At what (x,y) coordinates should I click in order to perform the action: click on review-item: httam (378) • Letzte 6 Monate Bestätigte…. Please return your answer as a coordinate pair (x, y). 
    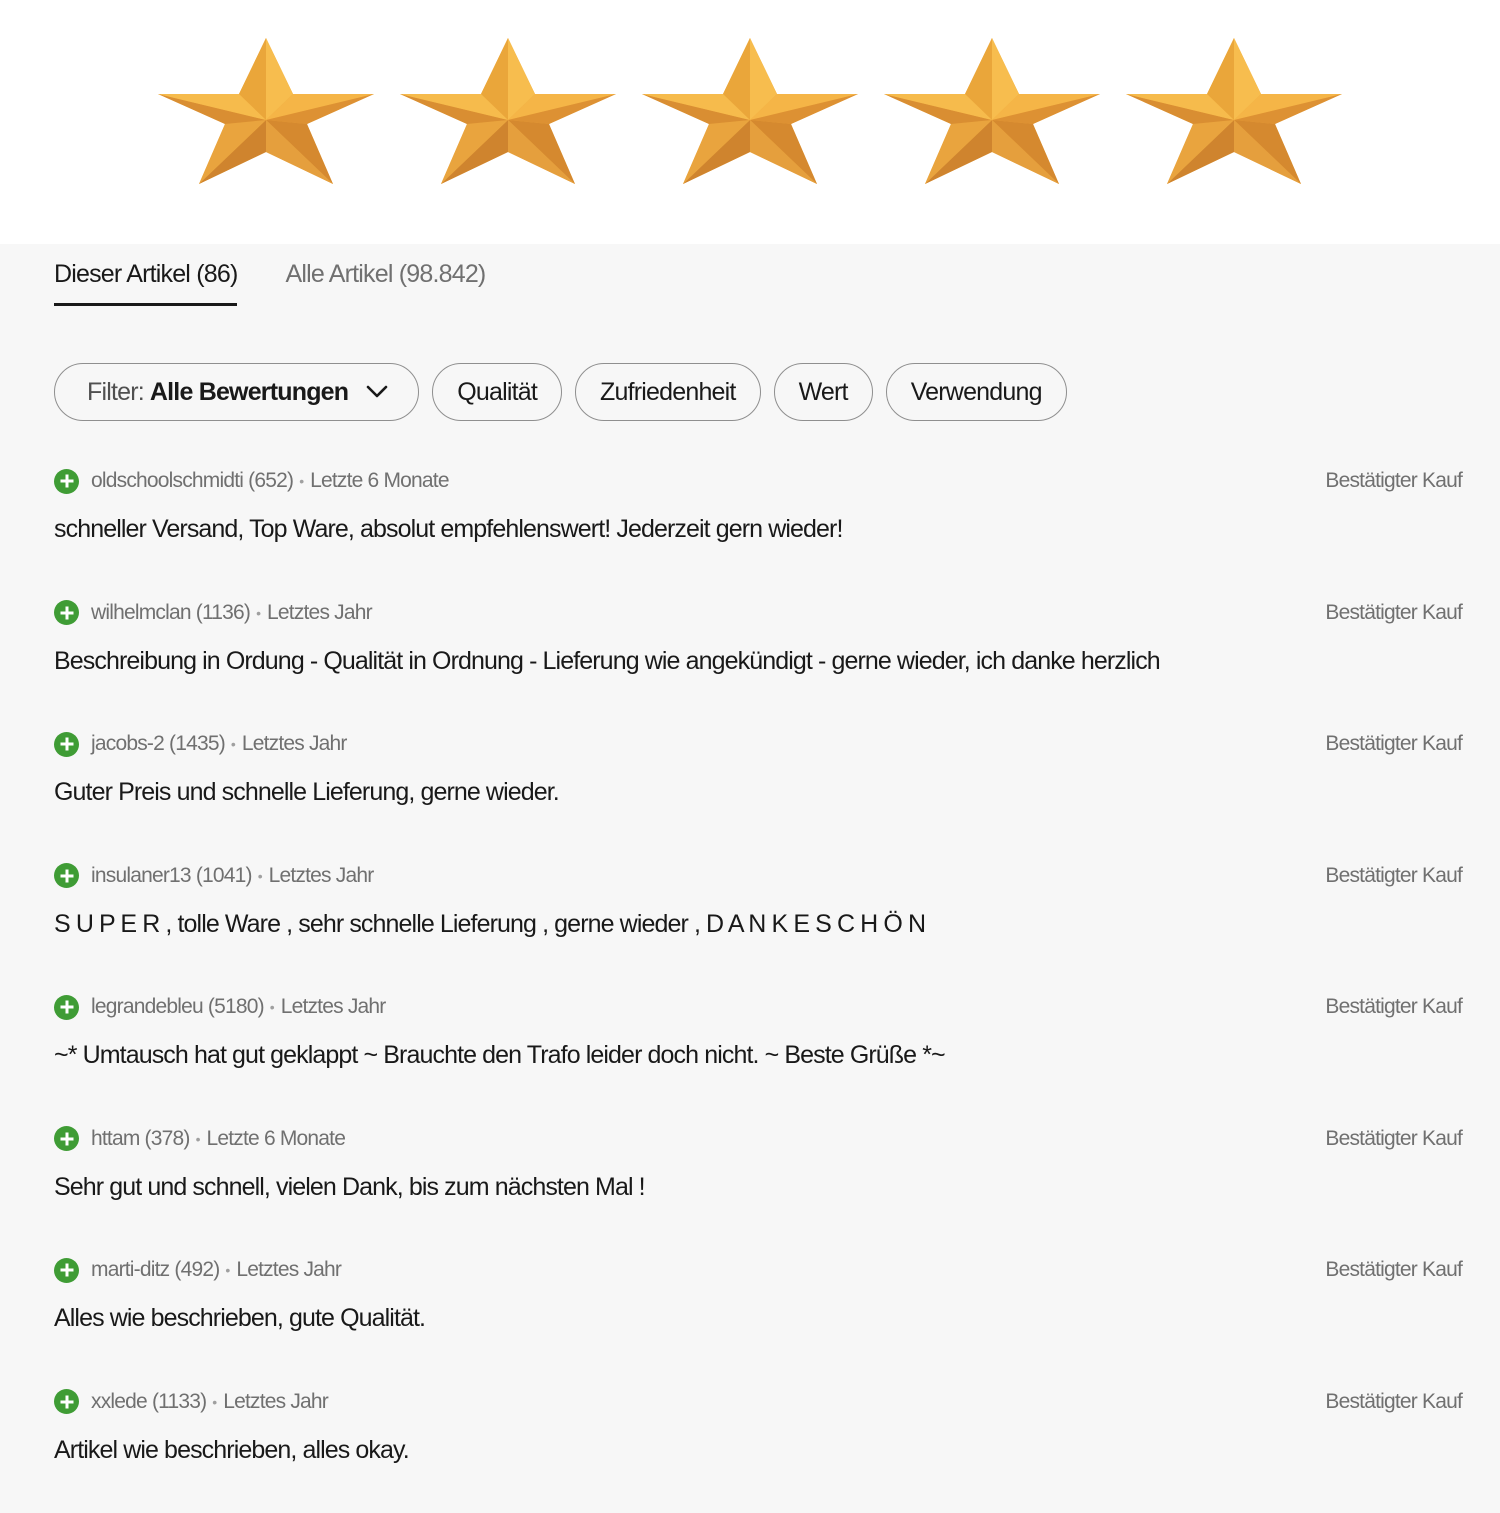
    Looking at the image, I should click on (758, 1185).